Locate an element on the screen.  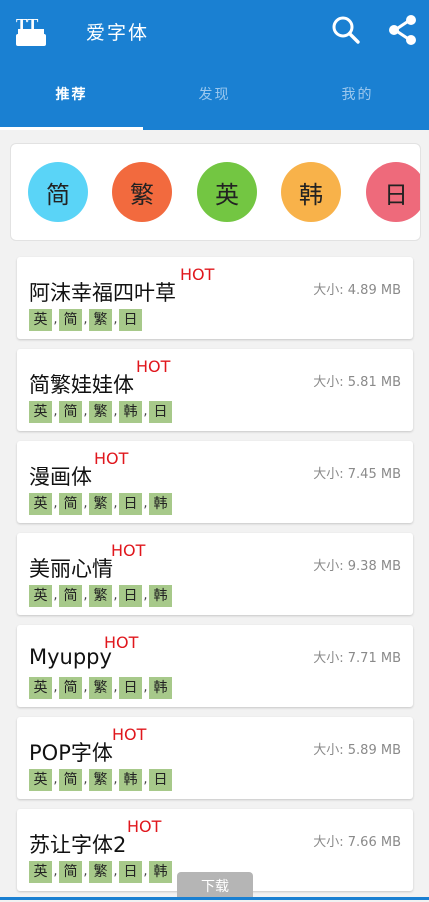
tab-indicator is located at coordinates (71, 128).